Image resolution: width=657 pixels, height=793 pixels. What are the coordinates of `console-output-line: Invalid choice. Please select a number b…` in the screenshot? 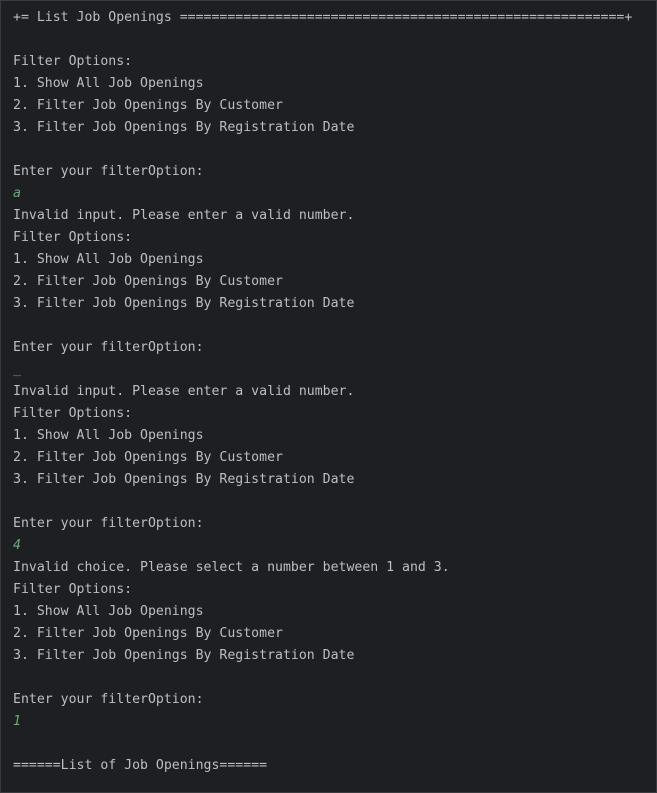 It's located at (231, 567).